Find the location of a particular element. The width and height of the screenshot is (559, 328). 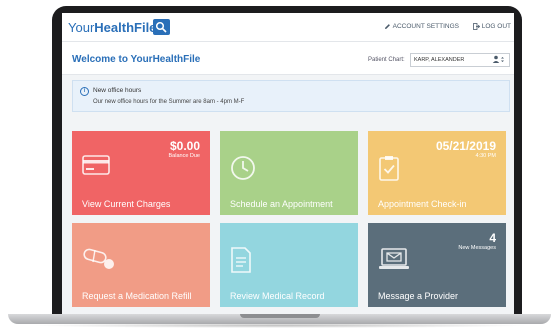

logout-link: LOG OUT is located at coordinates (491, 26).